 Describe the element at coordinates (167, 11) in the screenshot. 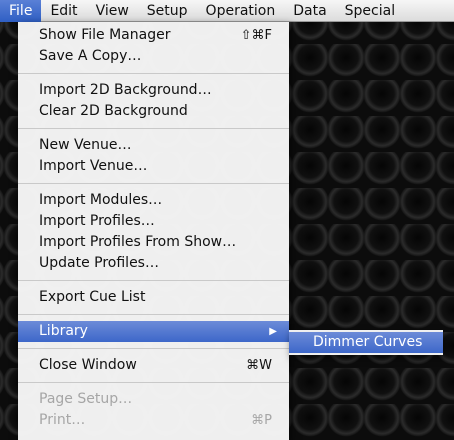

I see `menu-setup: Setup` at that location.